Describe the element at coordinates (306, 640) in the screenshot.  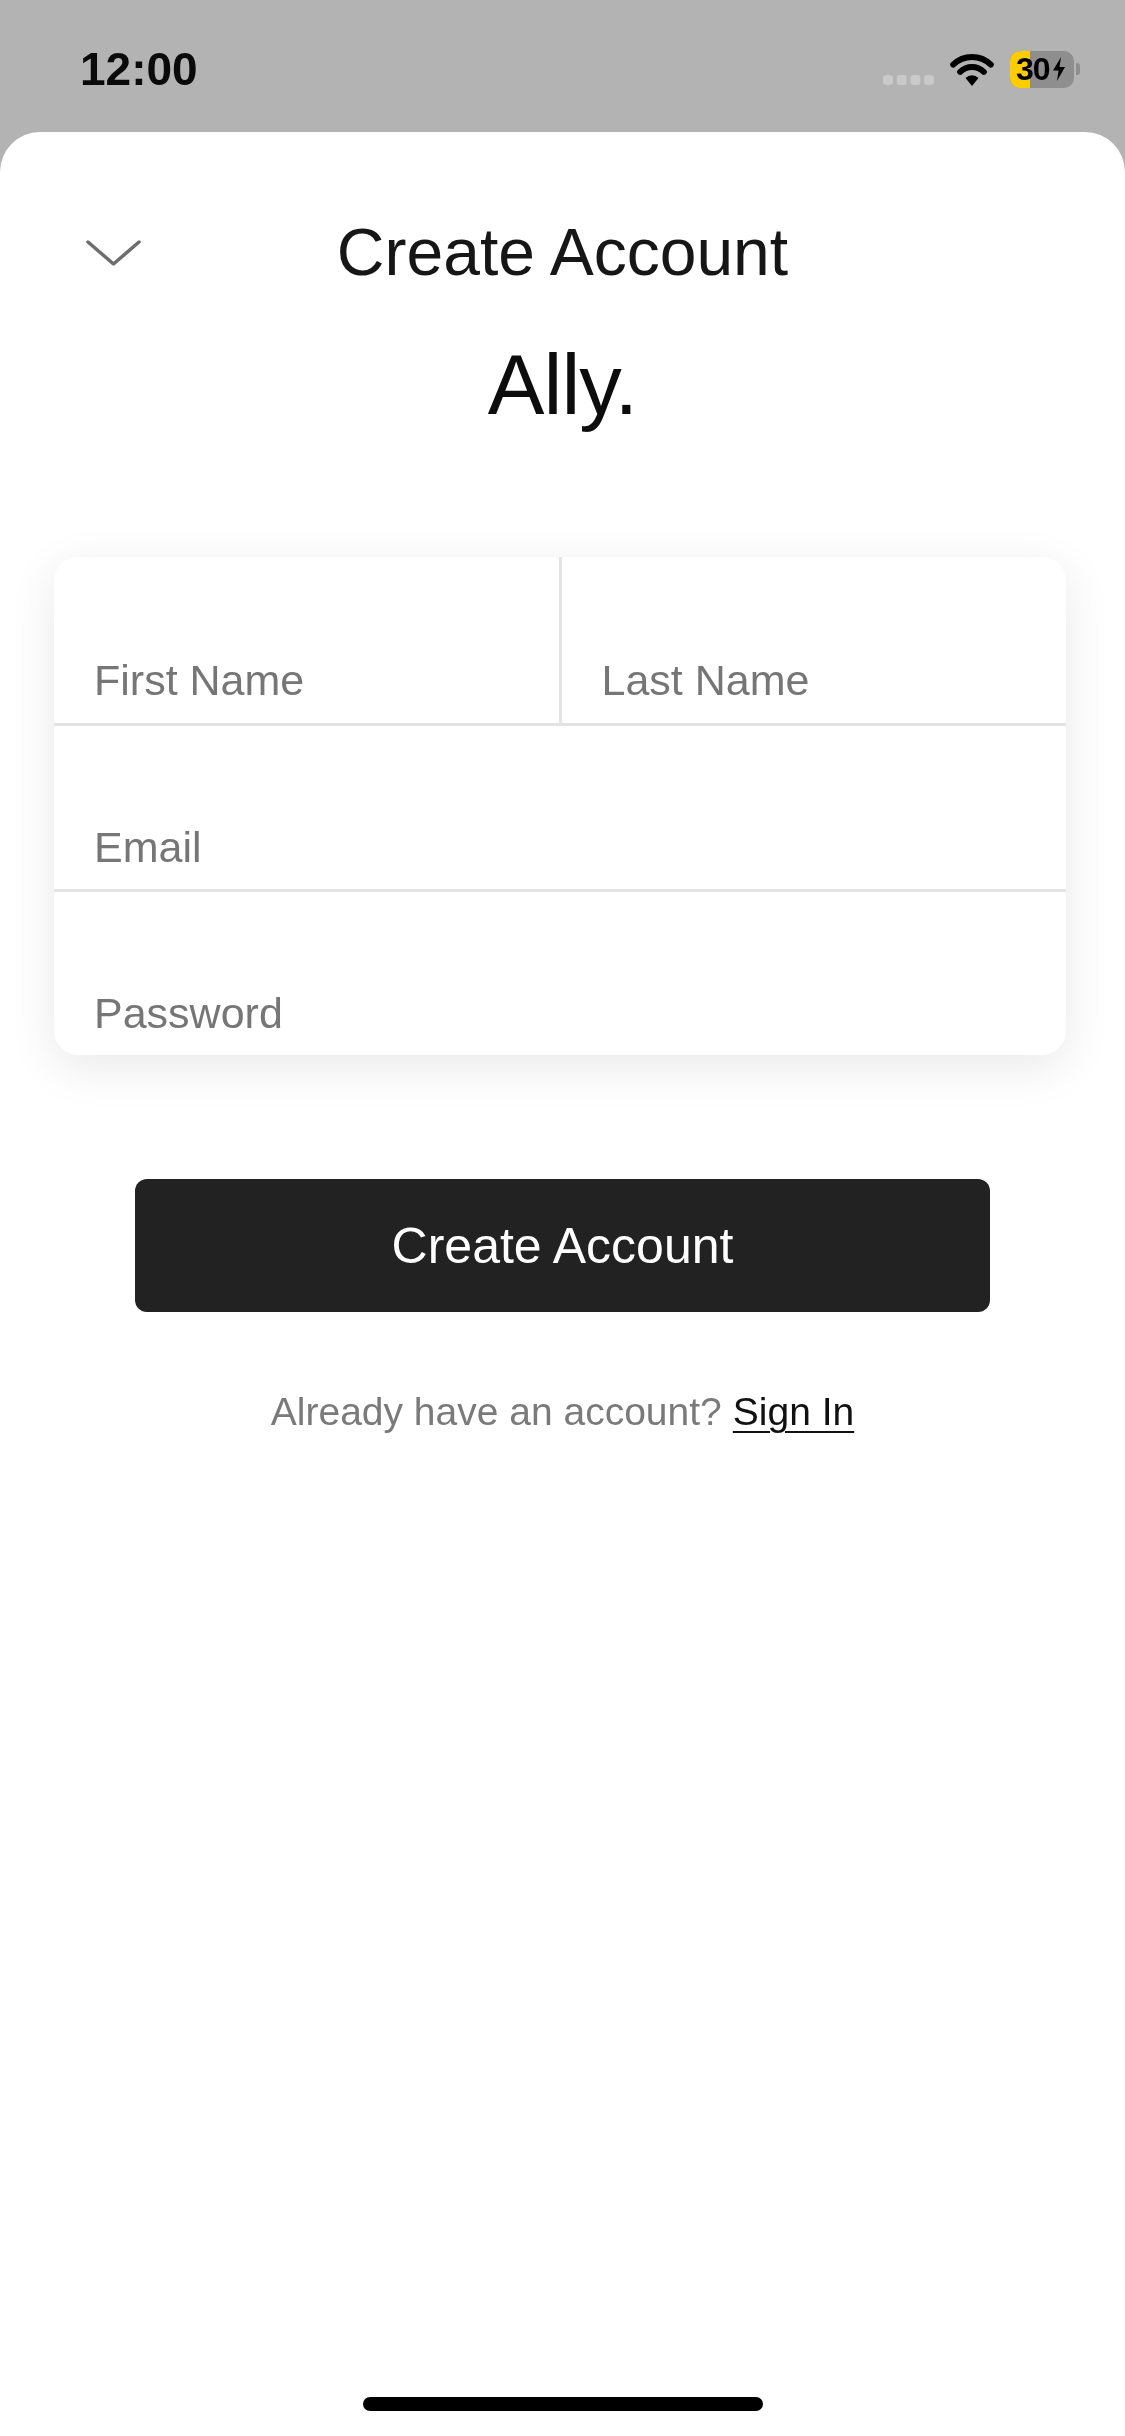
I see `text-field: First Name` at that location.